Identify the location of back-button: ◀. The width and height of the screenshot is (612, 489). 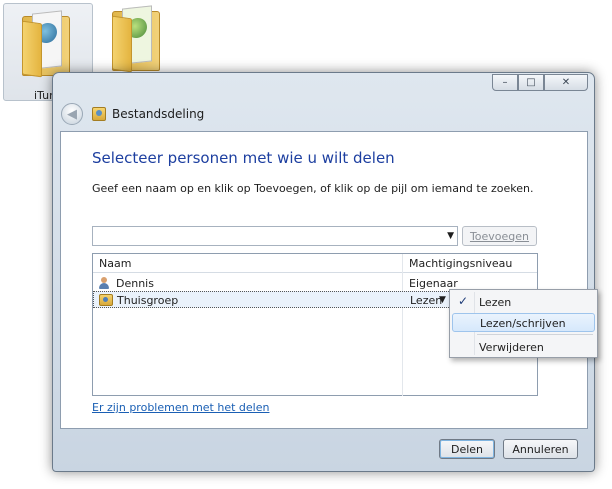
(72, 114).